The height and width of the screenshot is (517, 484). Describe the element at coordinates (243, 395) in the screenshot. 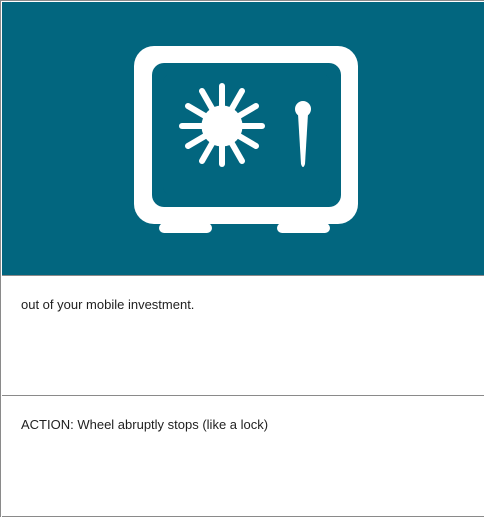

I see `panel-divider` at that location.